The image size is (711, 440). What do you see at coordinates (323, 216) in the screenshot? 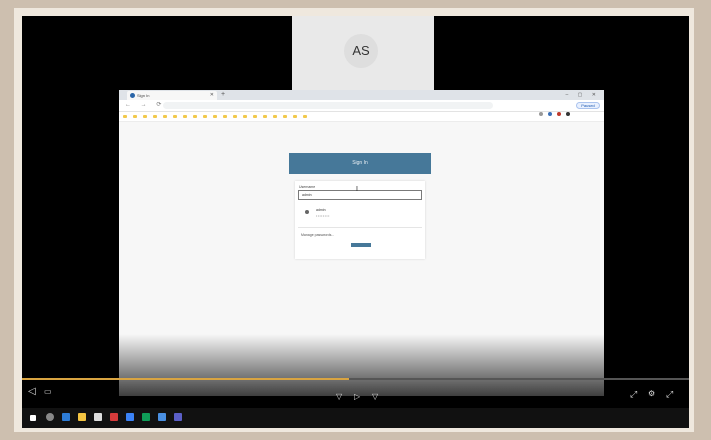
I see `suggestion-password: ••••••••` at bounding box center [323, 216].